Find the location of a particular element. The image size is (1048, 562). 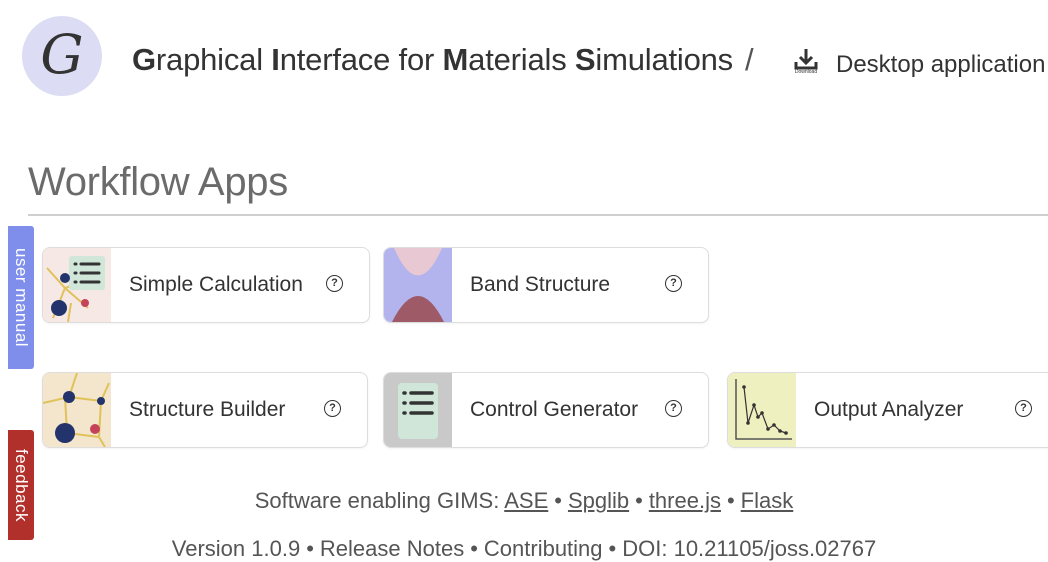

app-card-structure-builder: Structure Builder ? is located at coordinates (205, 410).